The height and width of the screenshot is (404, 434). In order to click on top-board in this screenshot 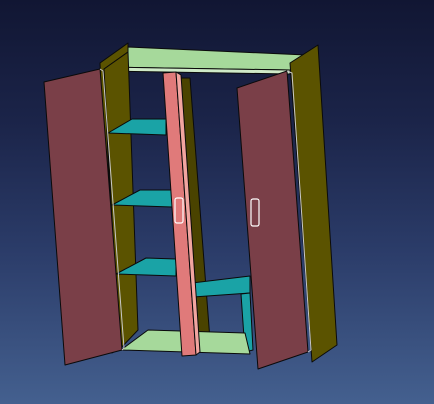, I will do `click(203, 58)`.